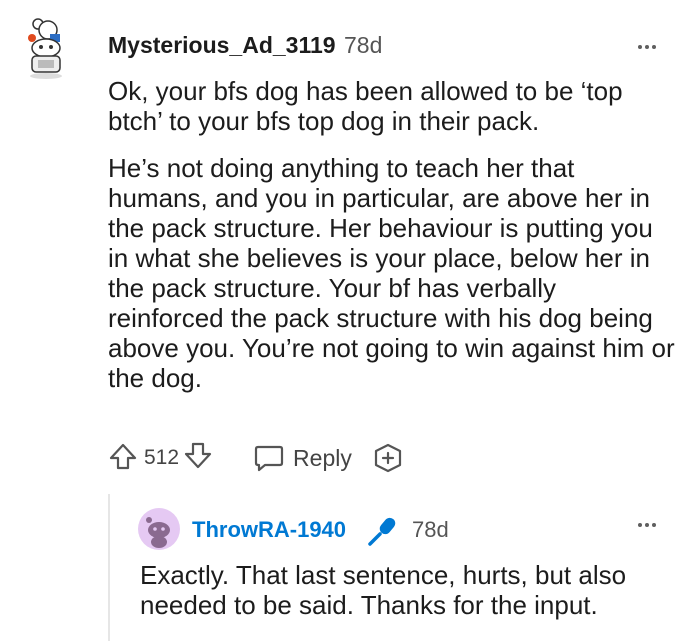  I want to click on reply-username: ThrowRA-1940, so click(269, 530).